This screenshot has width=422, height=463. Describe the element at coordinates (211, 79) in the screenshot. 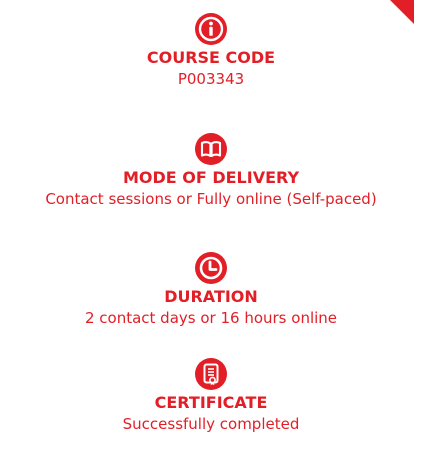

I see `course-code-value: P003343` at that location.